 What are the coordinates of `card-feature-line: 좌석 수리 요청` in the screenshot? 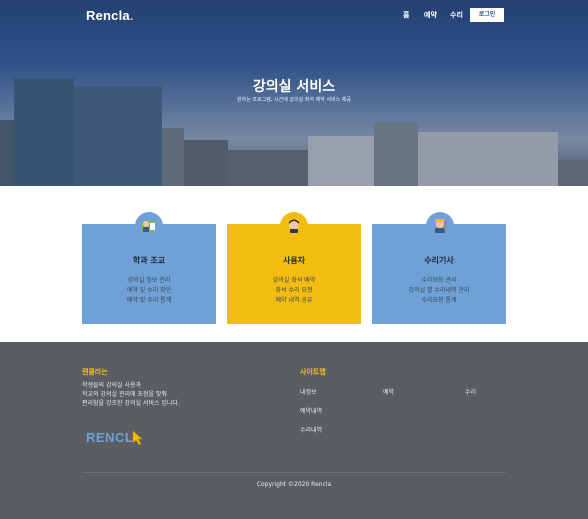 It's located at (294, 290).